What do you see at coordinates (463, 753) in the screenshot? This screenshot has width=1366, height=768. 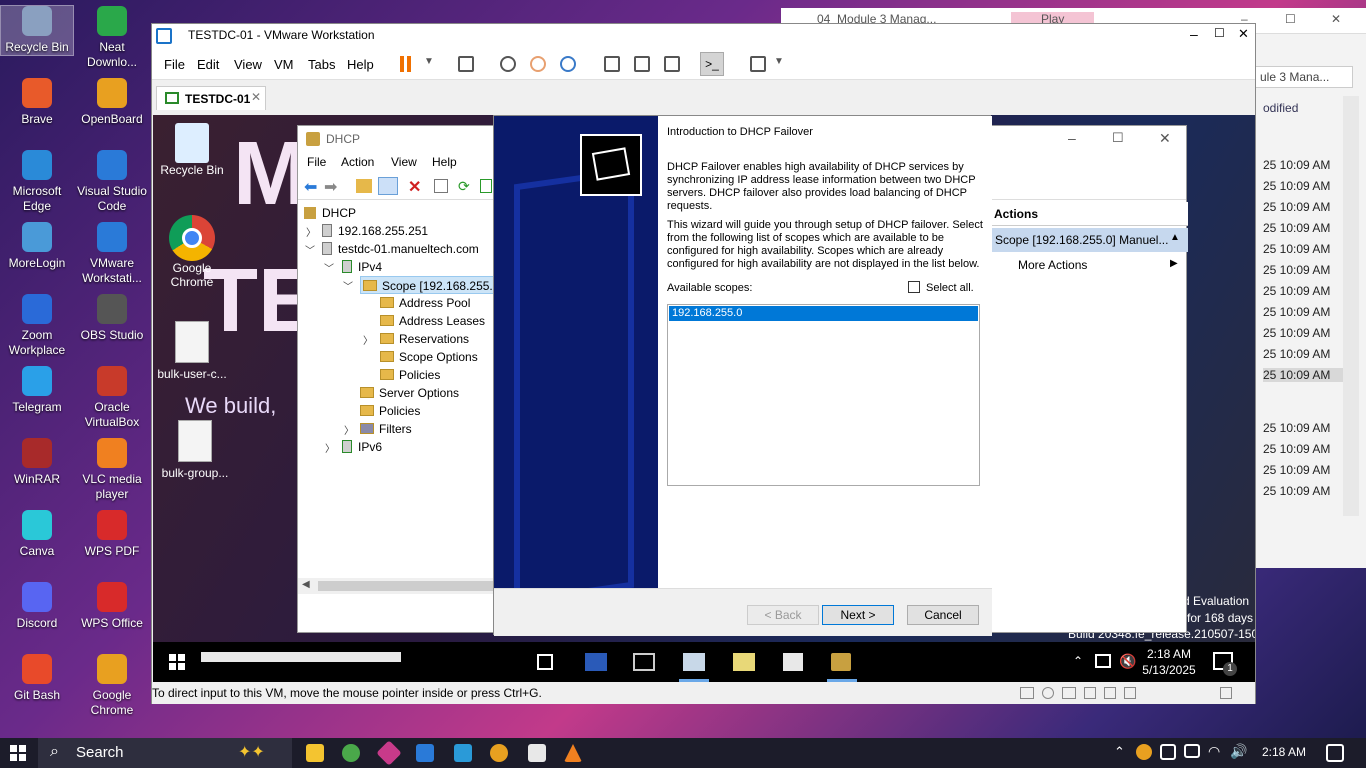 I see `vscode-taskbar-icon` at bounding box center [463, 753].